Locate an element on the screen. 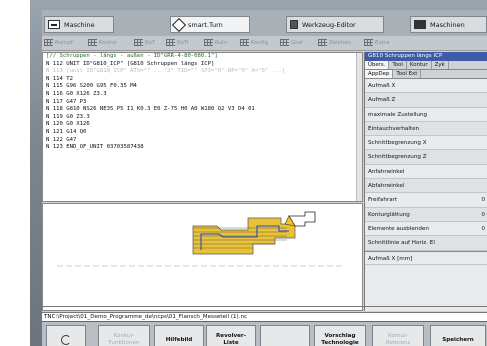 This screenshot has height=346, width=487. parameter-label: Eintauchverhalten is located at coordinates (394, 128).